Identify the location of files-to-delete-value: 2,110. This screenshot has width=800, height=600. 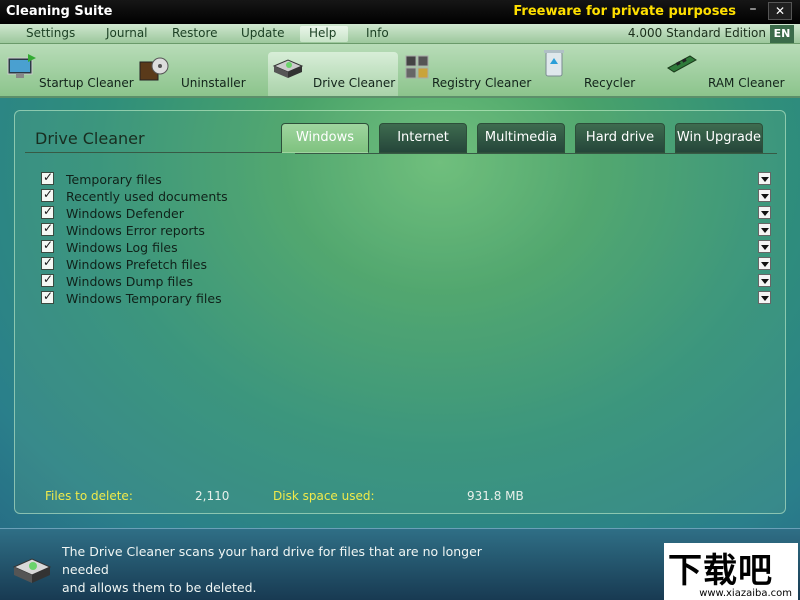
(212, 496).